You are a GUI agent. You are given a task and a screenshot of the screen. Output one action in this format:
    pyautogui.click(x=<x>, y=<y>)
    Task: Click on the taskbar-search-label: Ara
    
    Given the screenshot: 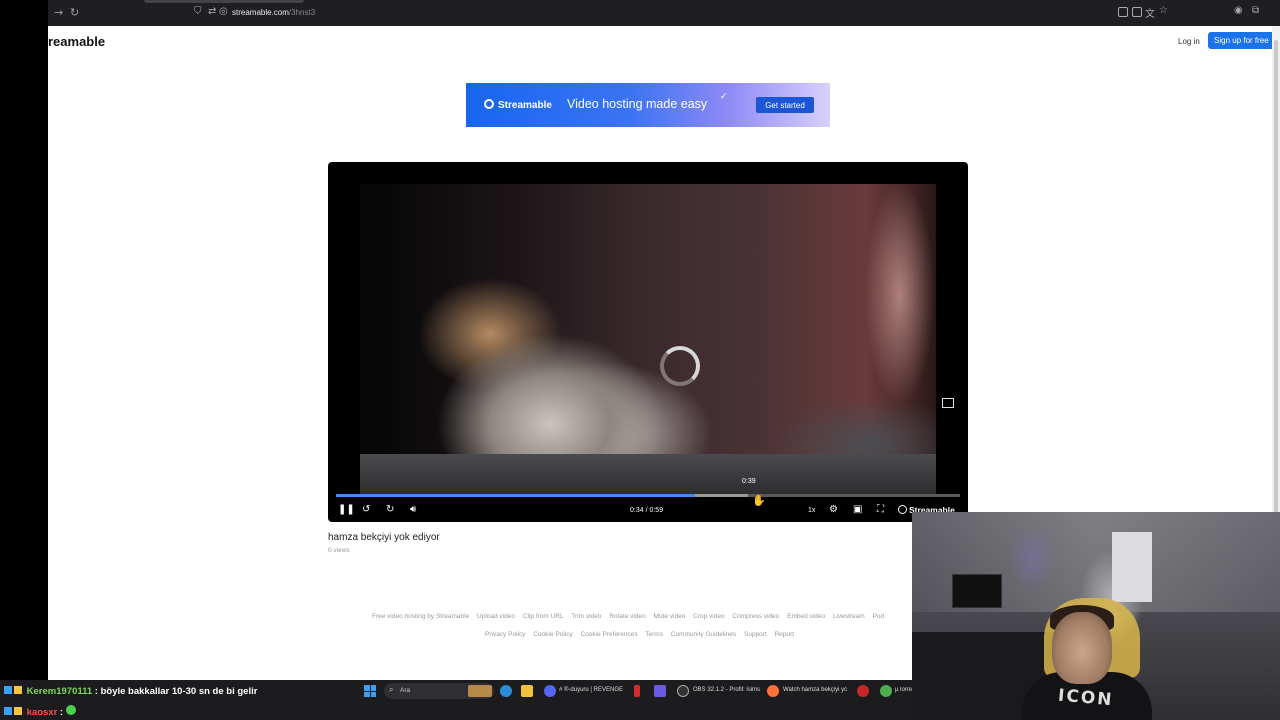 What is the action you would take?
    pyautogui.click(x=405, y=690)
    